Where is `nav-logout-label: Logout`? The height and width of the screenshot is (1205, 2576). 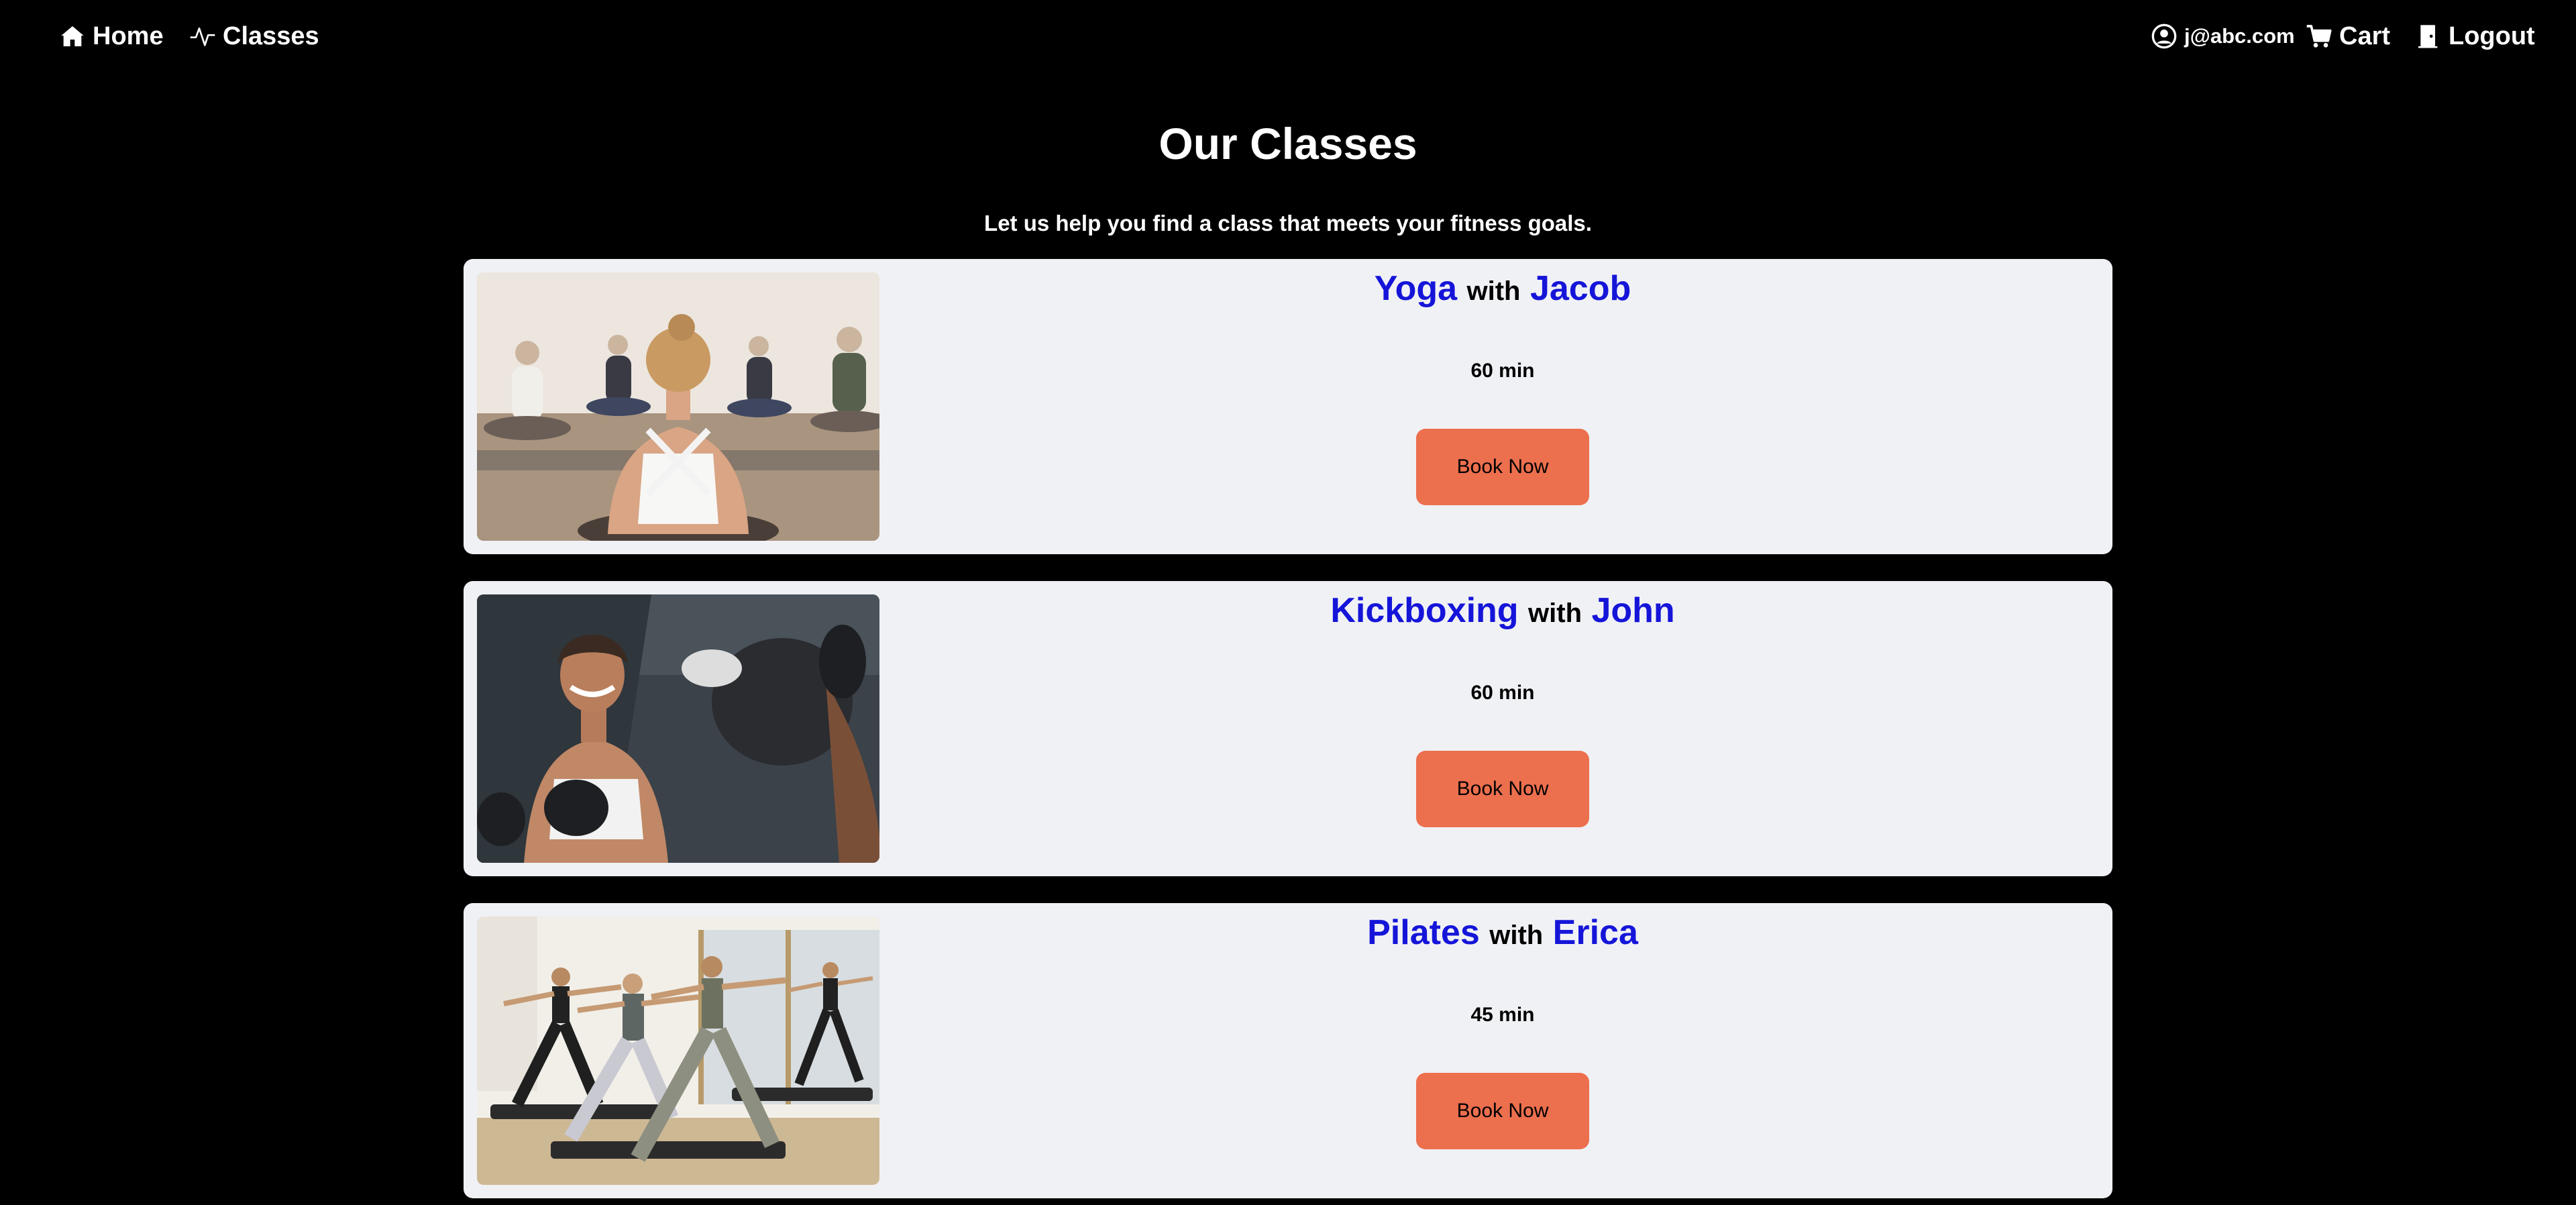 nav-logout-label: Logout is located at coordinates (2492, 35).